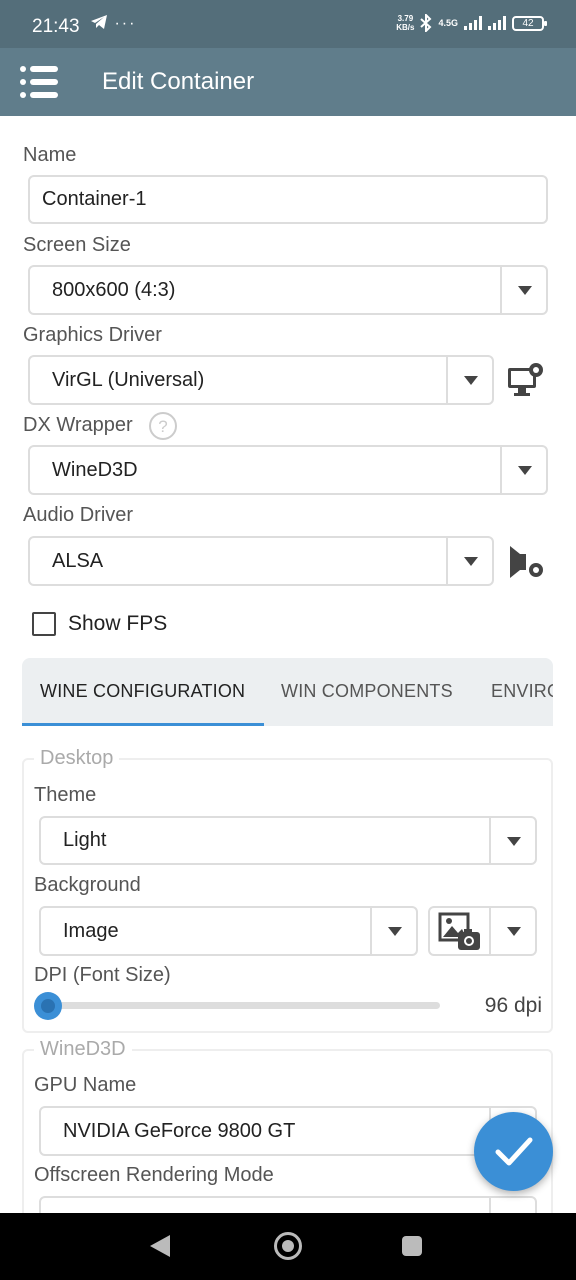 This screenshot has width=576, height=1280. I want to click on recent-apps-icon, so click(412, 1246).